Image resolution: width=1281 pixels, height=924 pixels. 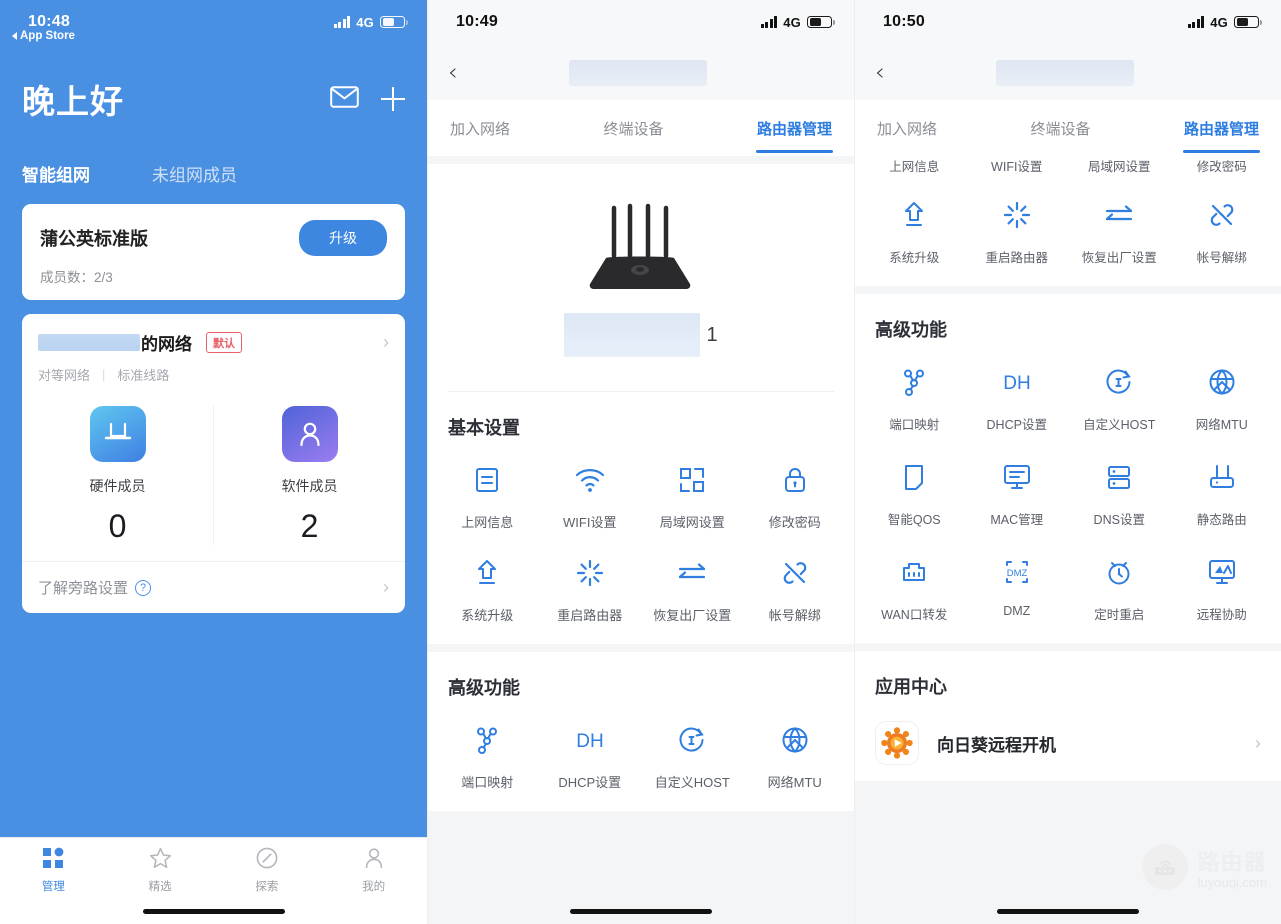 What do you see at coordinates (1222, 572) in the screenshot?
I see `remote-assist-icon` at bounding box center [1222, 572].